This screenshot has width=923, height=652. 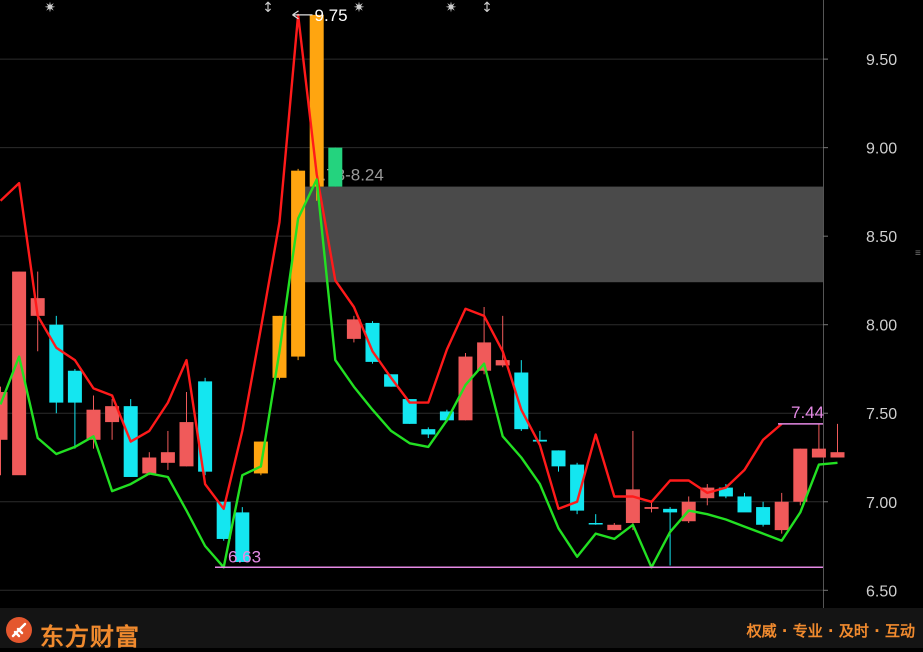 What do you see at coordinates (881, 503) in the screenshot?
I see `y-tick-label: 7.00` at bounding box center [881, 503].